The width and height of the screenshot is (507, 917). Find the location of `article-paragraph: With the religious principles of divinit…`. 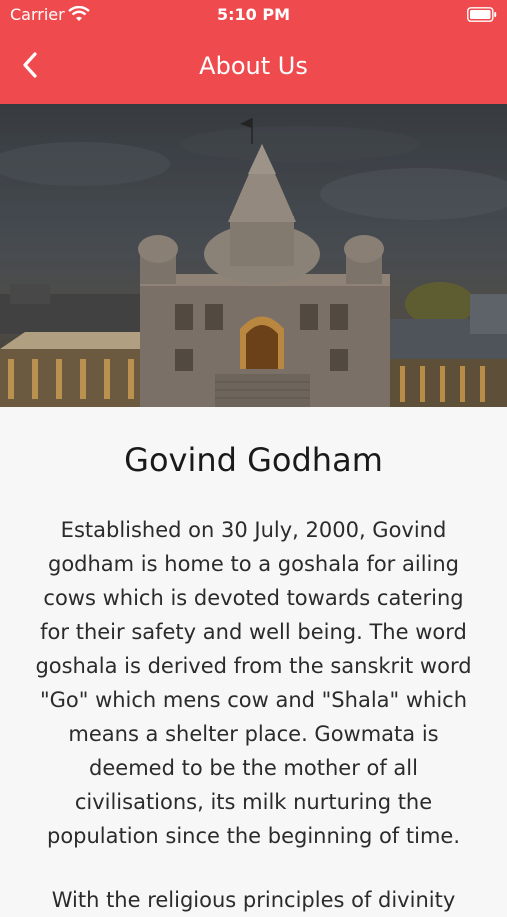

article-paragraph: With the religious principles of divinit… is located at coordinates (253, 900).